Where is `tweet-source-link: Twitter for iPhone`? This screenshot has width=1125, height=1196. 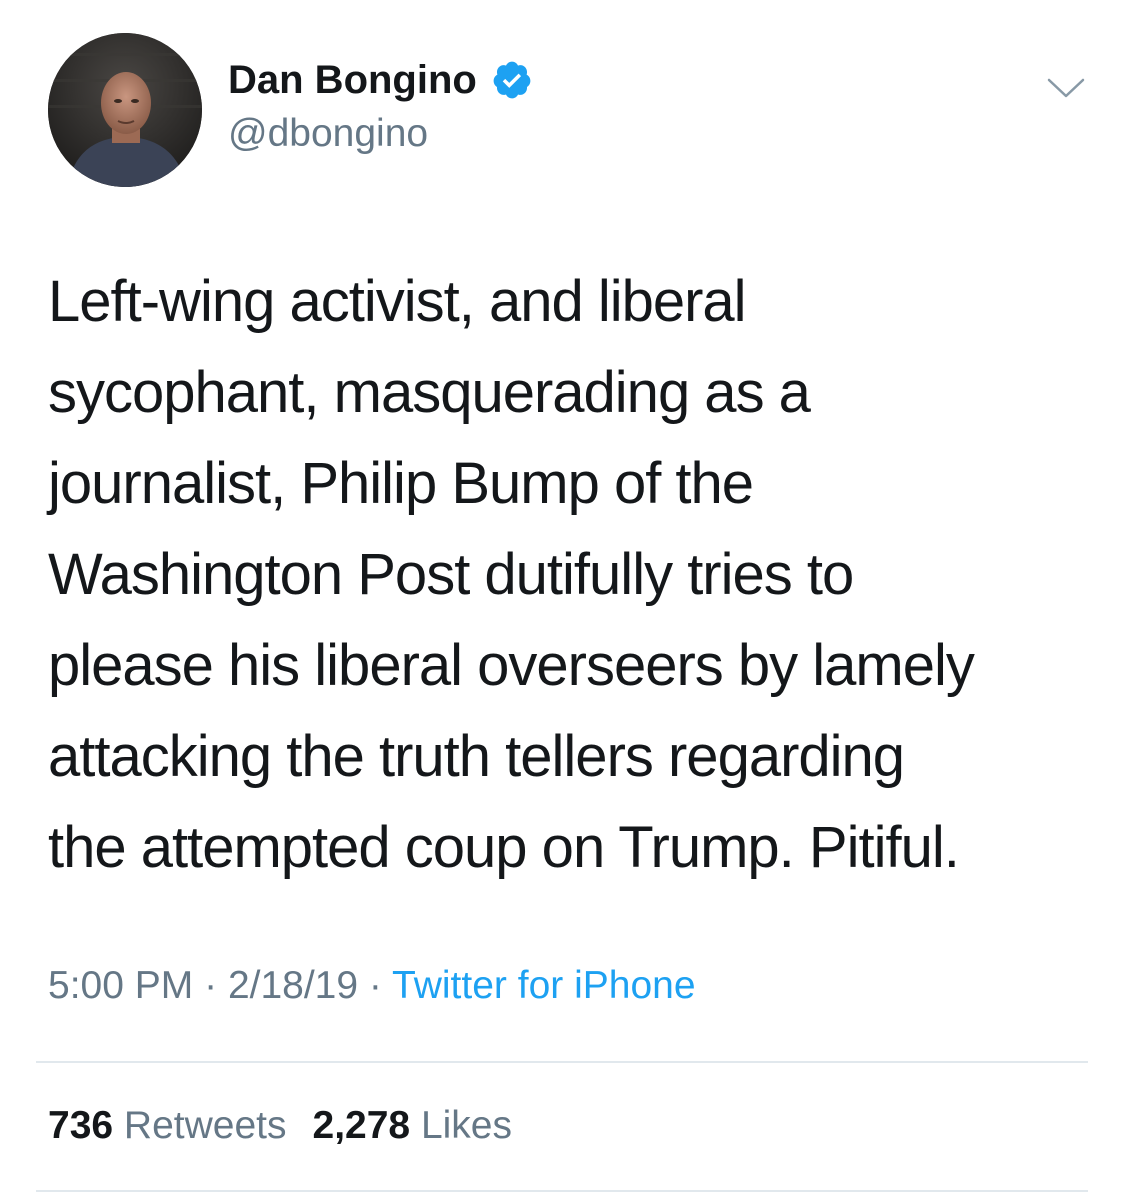
tweet-source-link: Twitter for iPhone is located at coordinates (543, 985).